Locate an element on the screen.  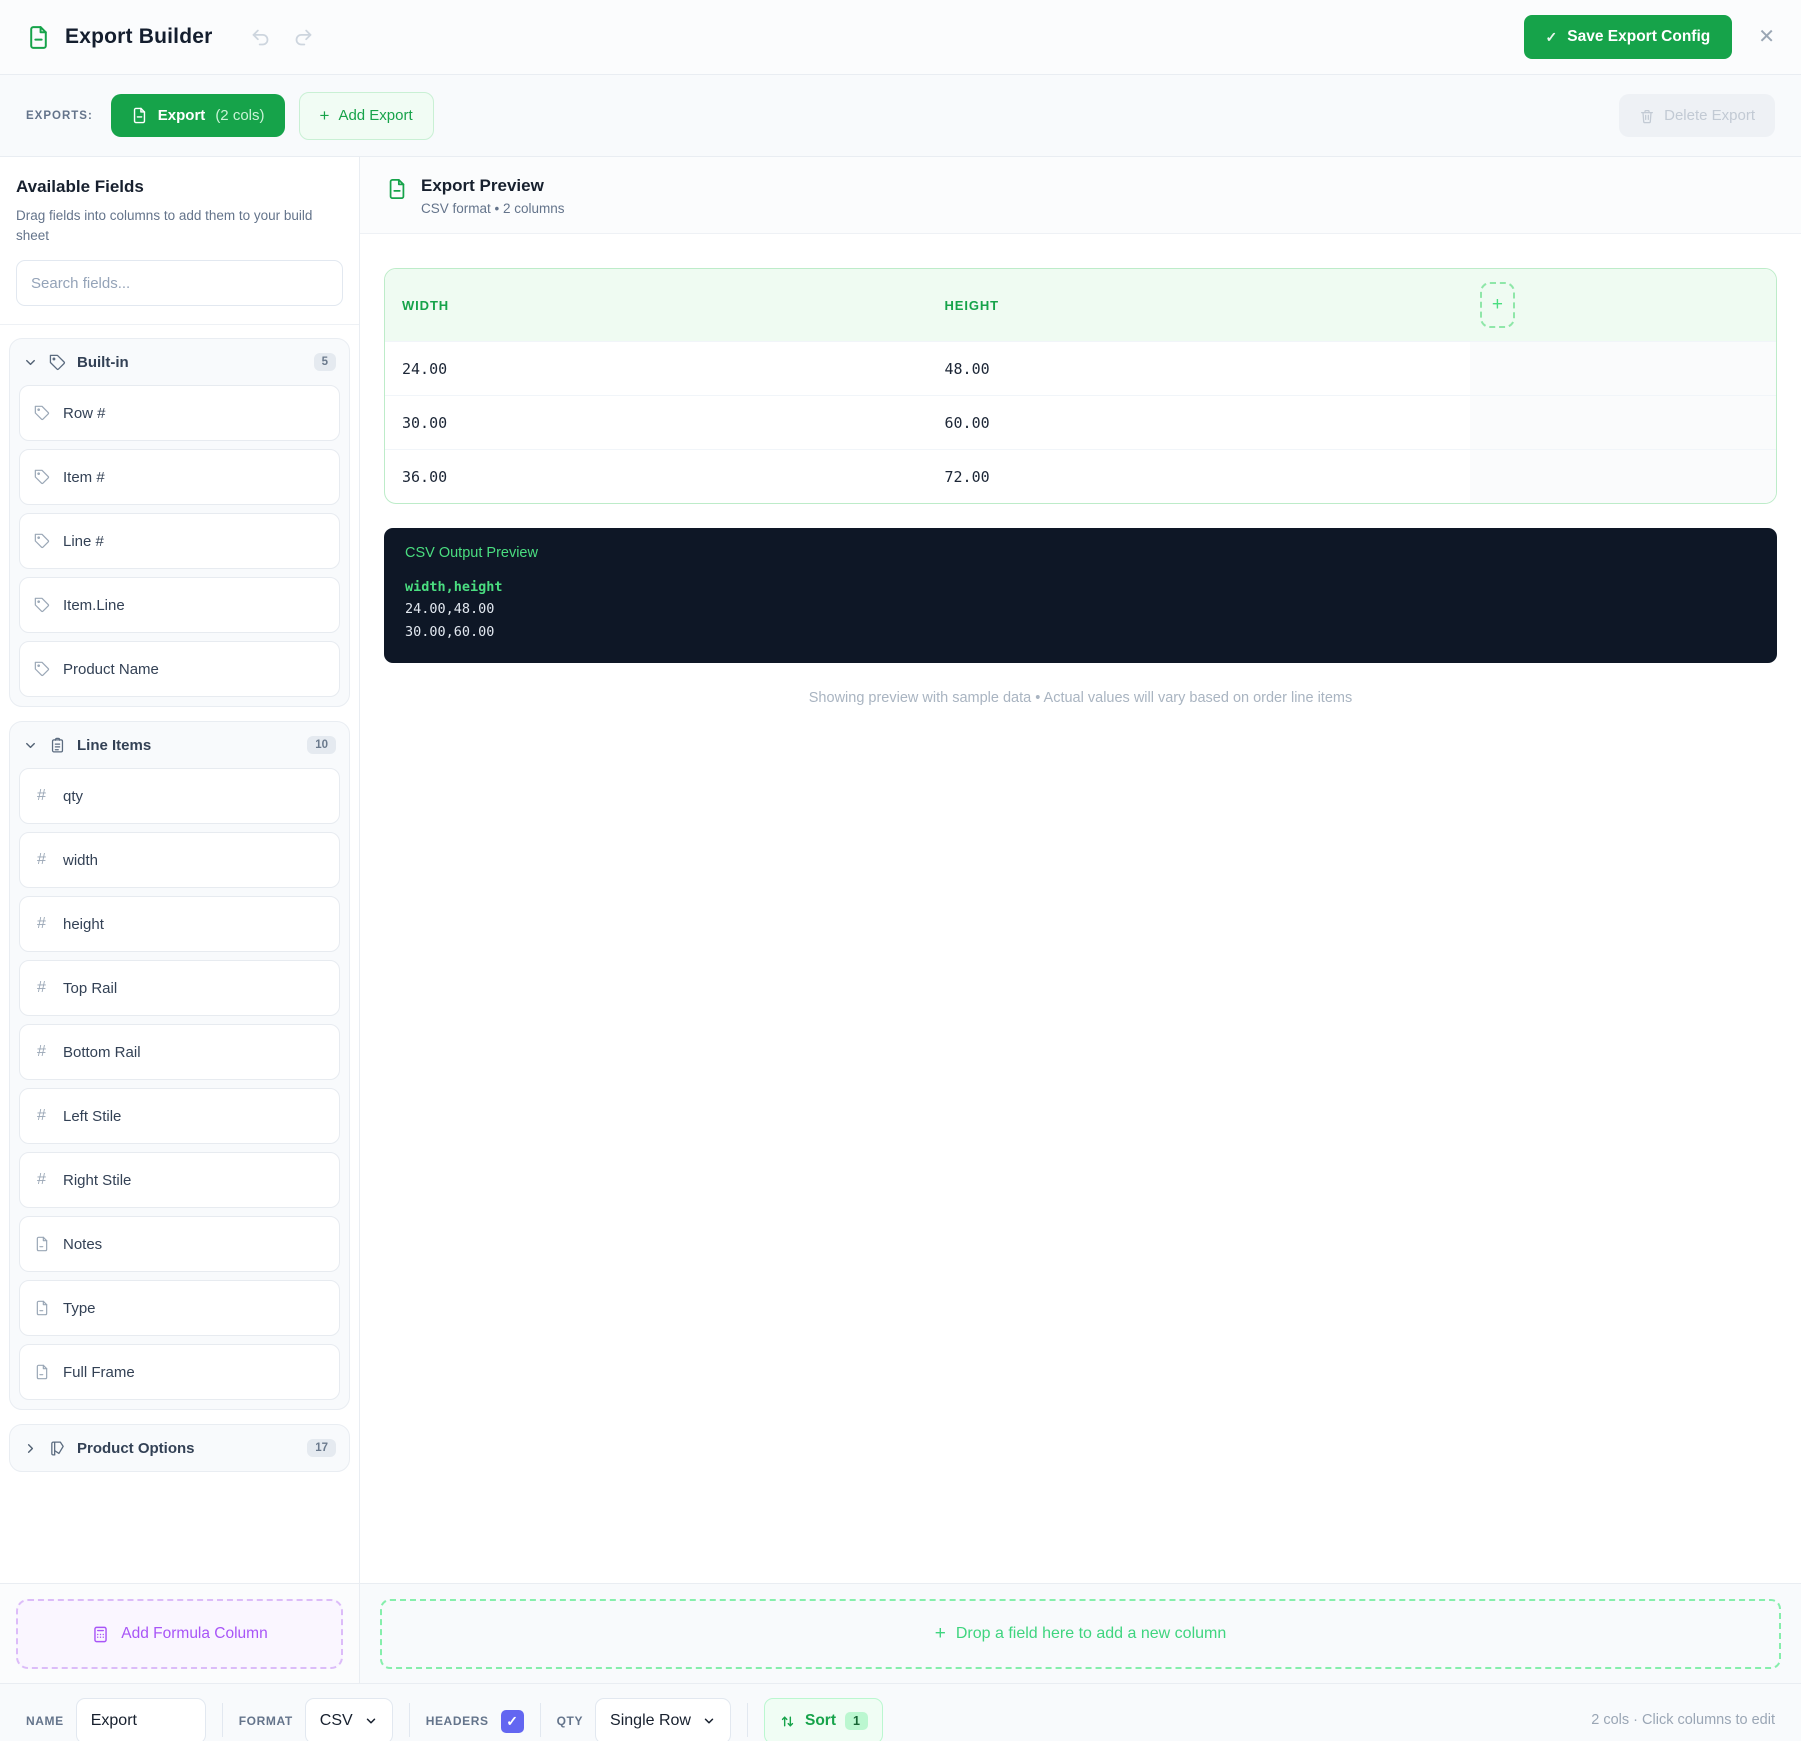
field-item: Full Frame is located at coordinates (179, 1372).